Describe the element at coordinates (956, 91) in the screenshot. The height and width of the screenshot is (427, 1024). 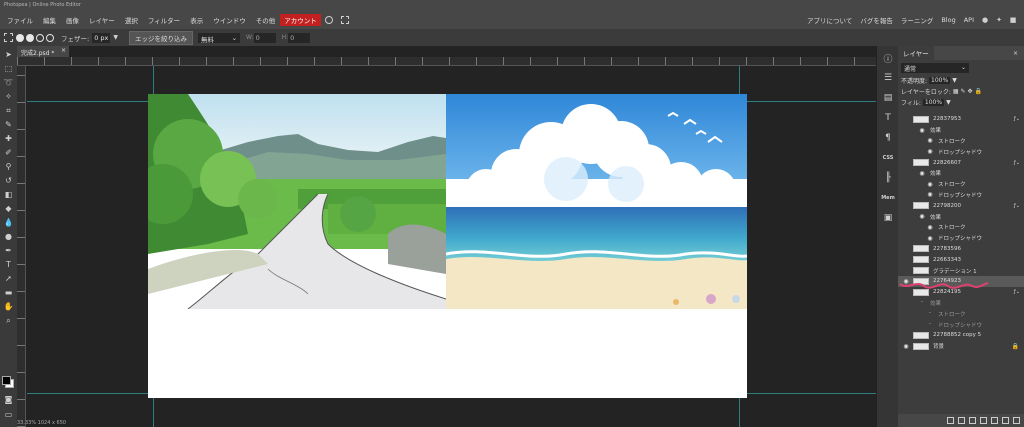
I see `lock-transparency-icon: ▦` at that location.